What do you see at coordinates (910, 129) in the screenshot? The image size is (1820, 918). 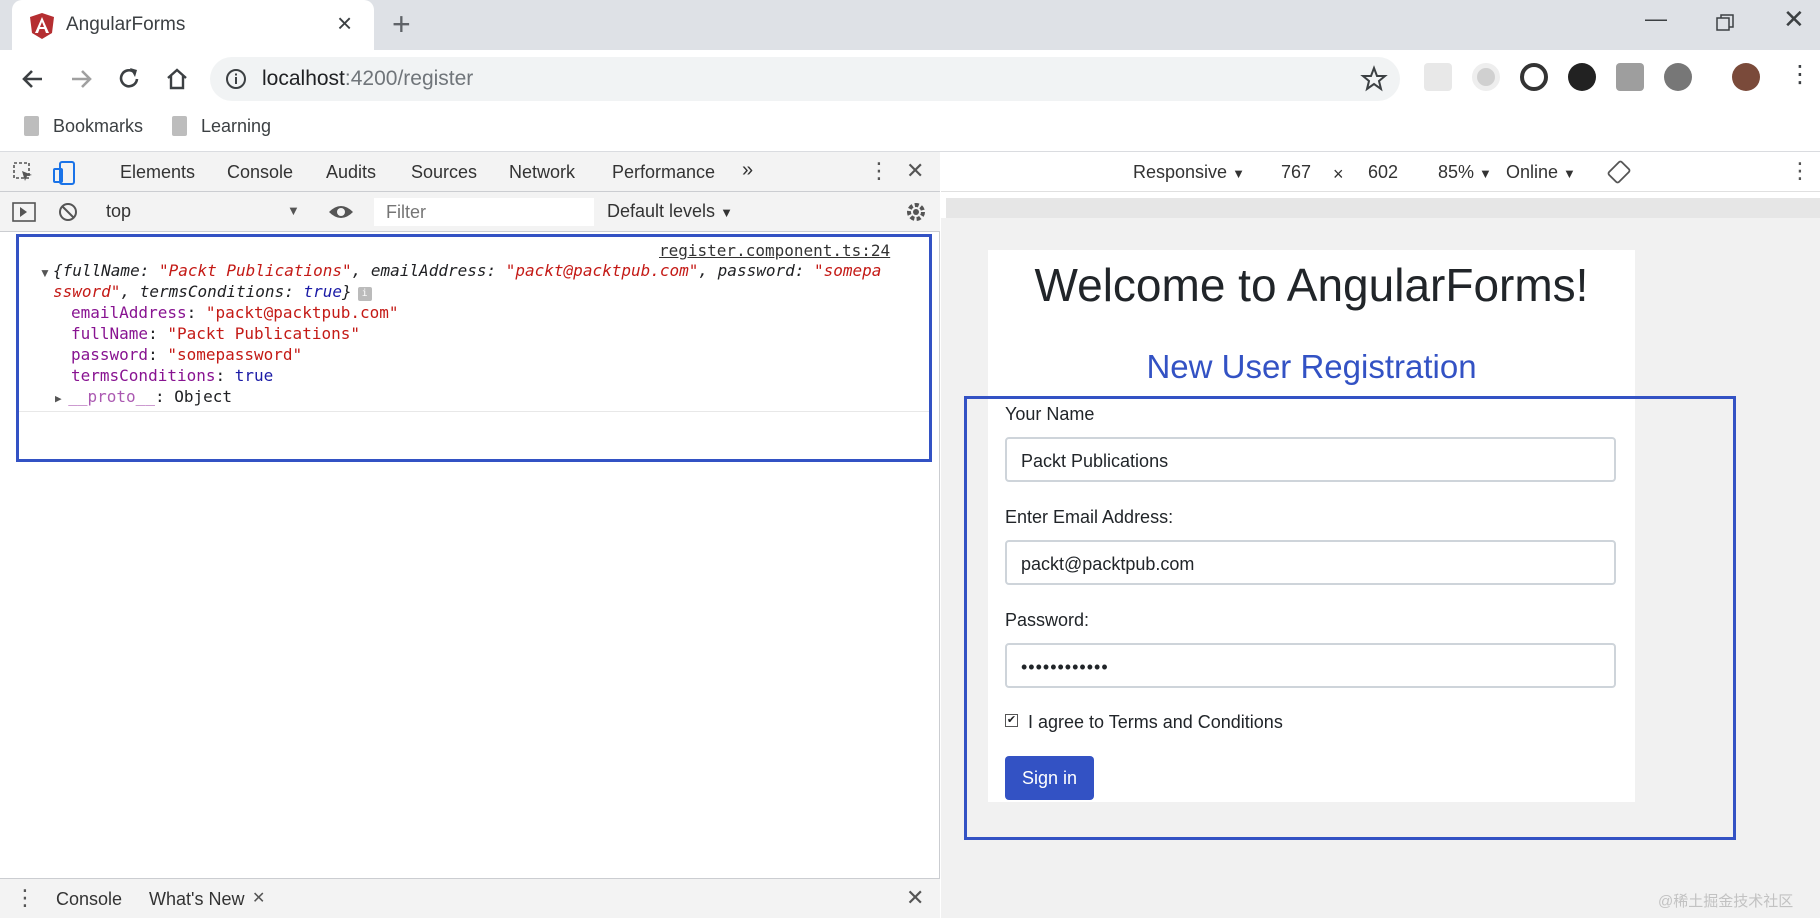 I see `bookmarks-bar: Bookmarks Learning` at bounding box center [910, 129].